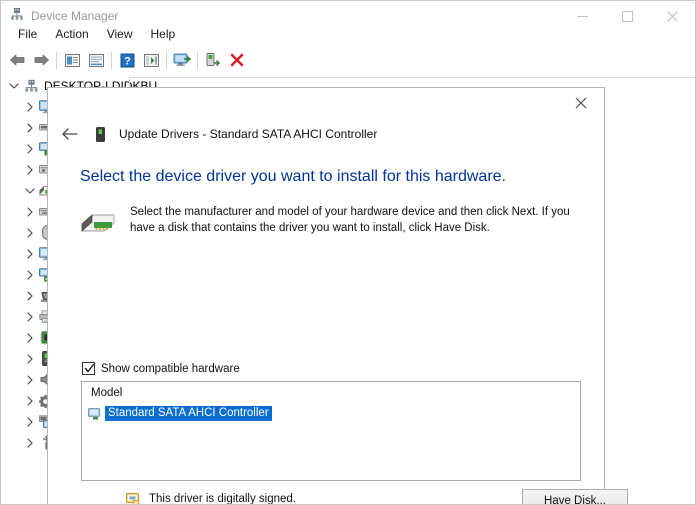 The height and width of the screenshot is (505, 696). What do you see at coordinates (134, 498) in the screenshot?
I see `digital-signature-icon` at bounding box center [134, 498].